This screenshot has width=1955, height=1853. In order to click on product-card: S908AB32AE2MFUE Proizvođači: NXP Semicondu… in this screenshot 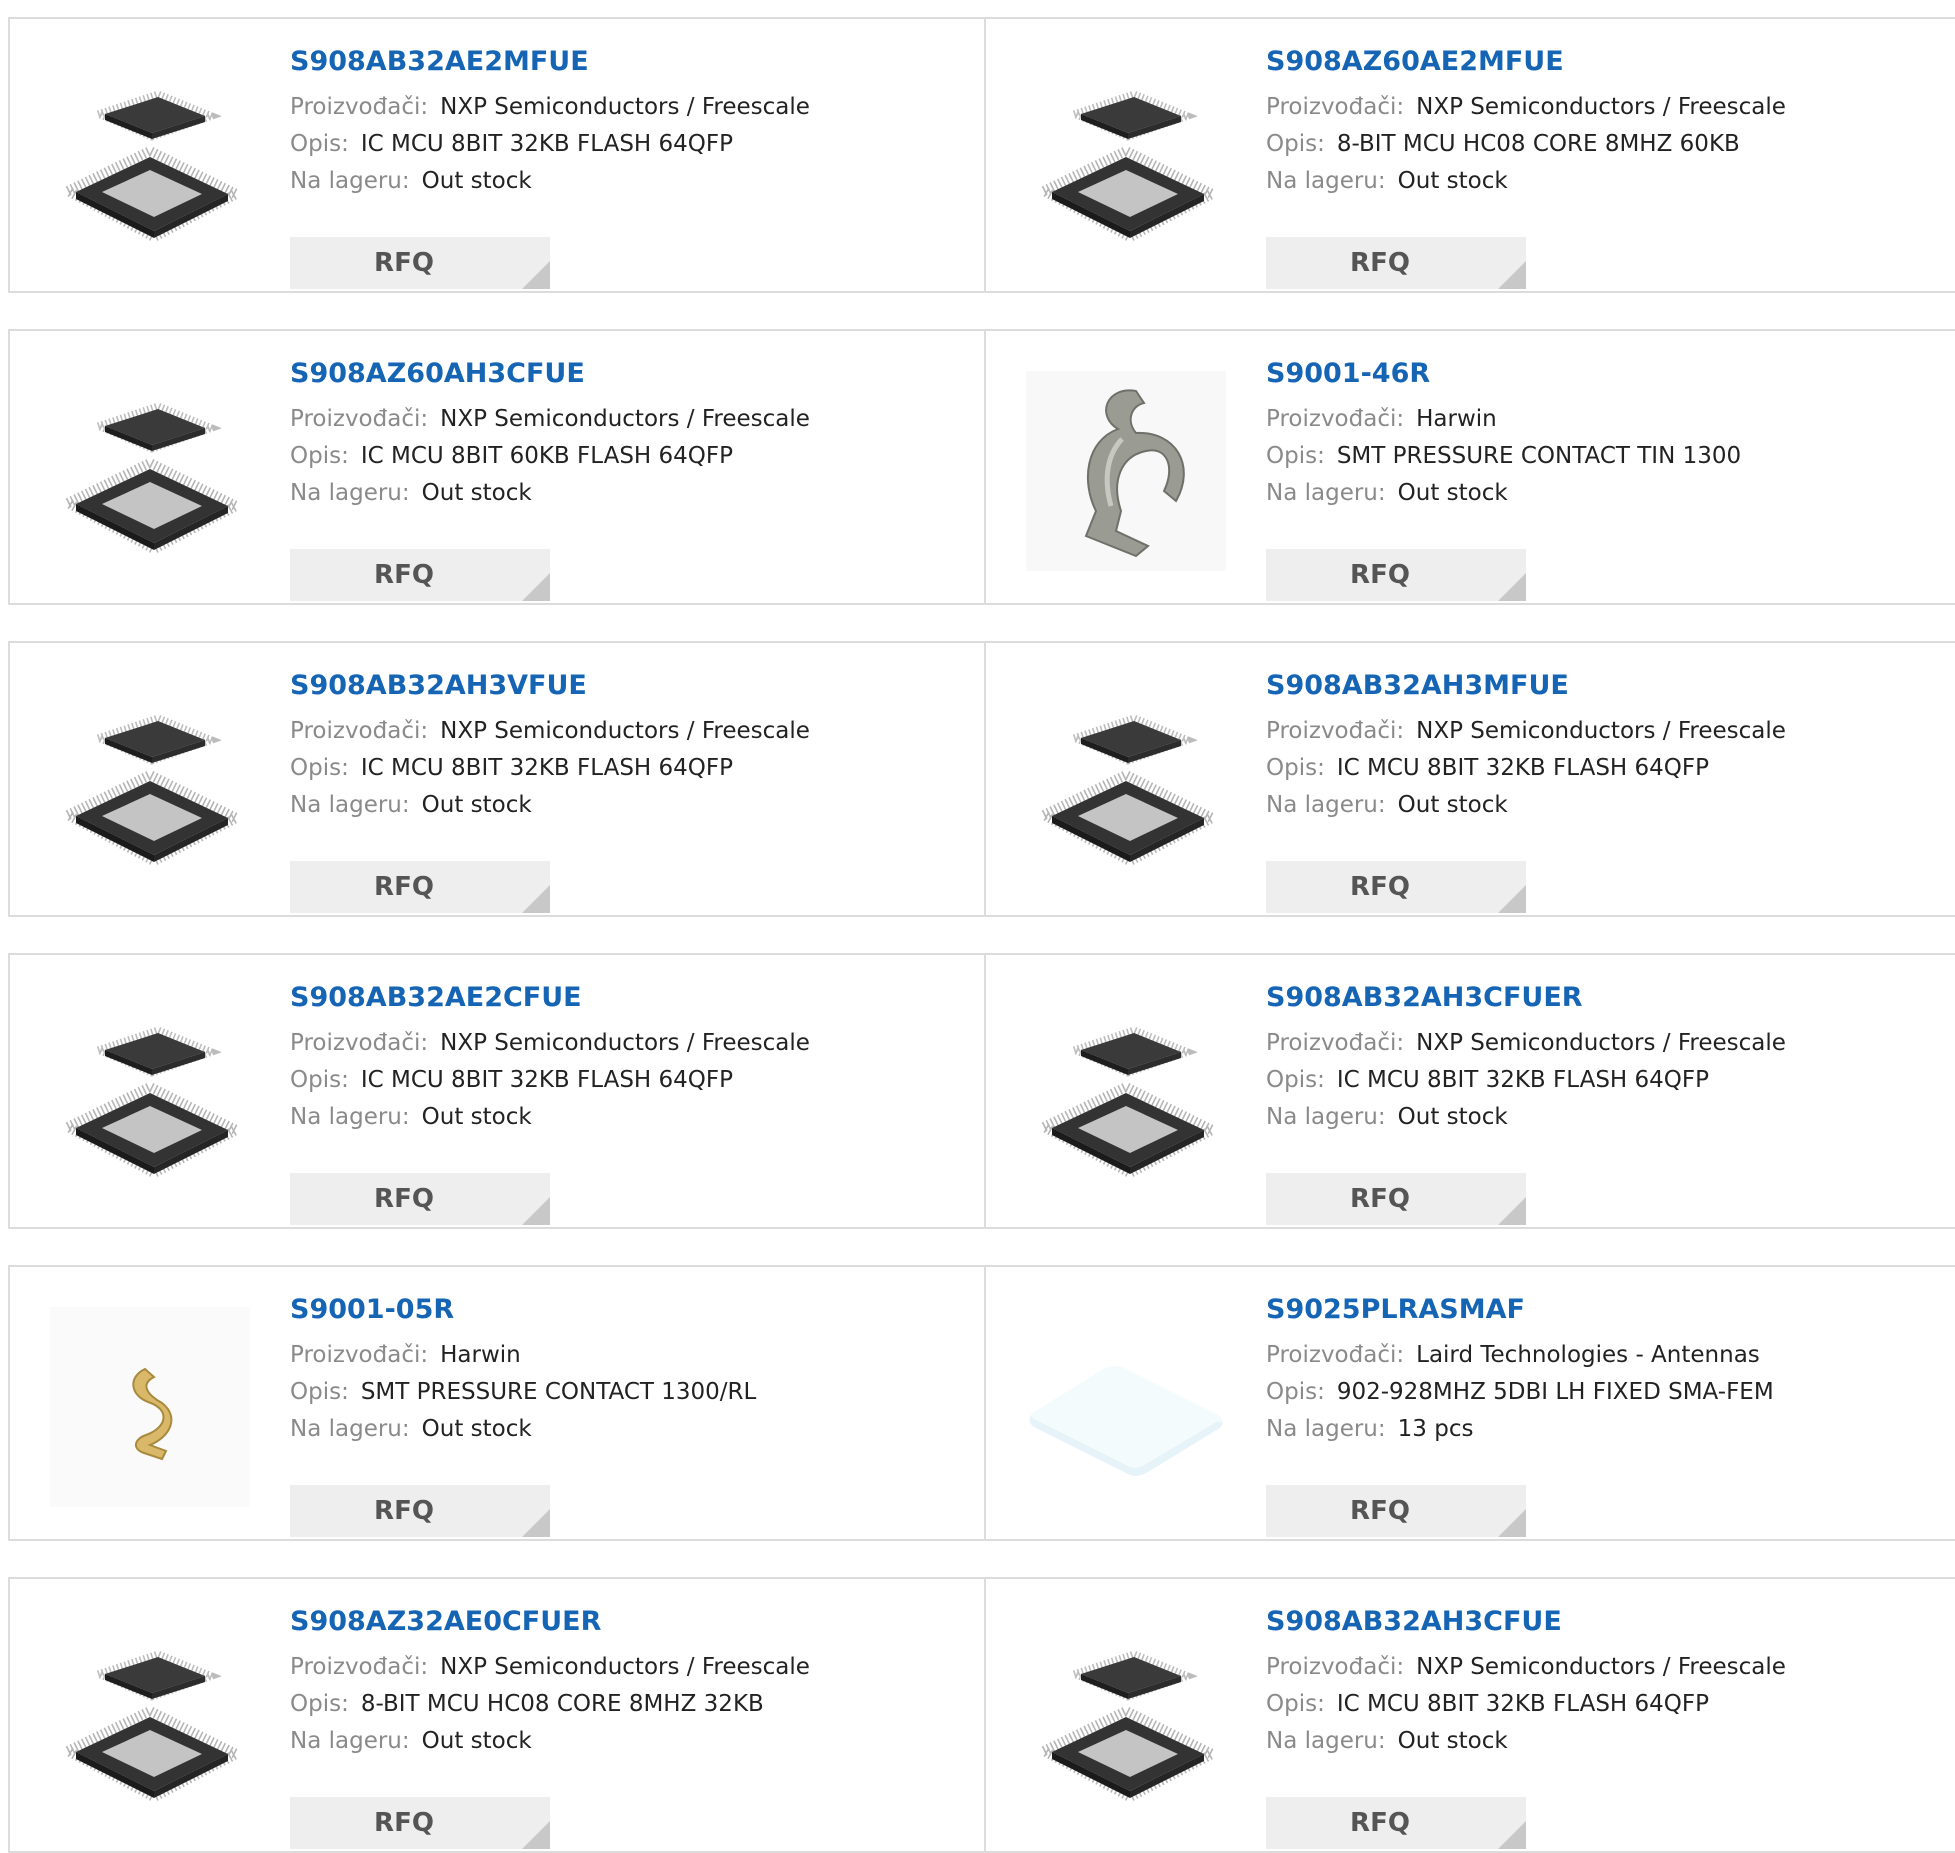, I will do `click(497, 155)`.